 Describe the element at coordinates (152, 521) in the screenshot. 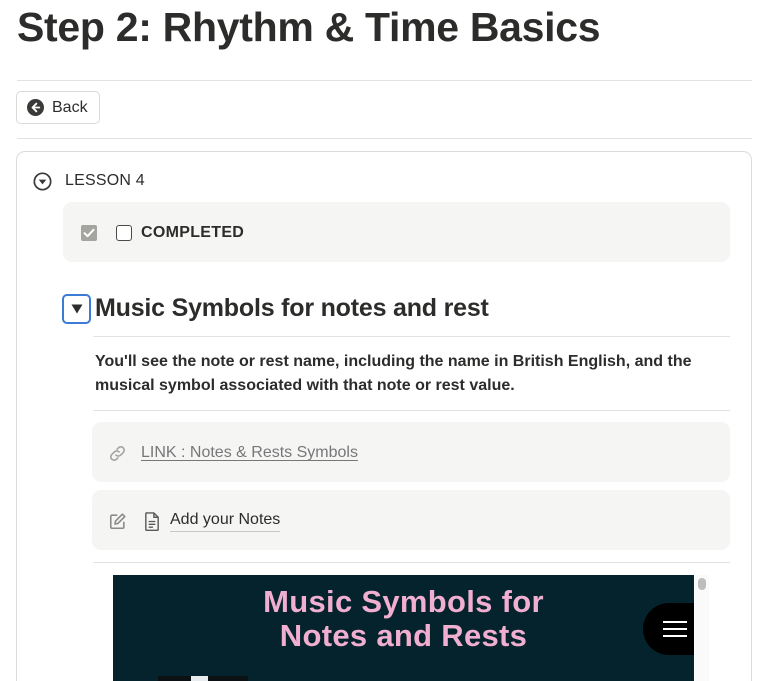

I see `document-icon` at that location.